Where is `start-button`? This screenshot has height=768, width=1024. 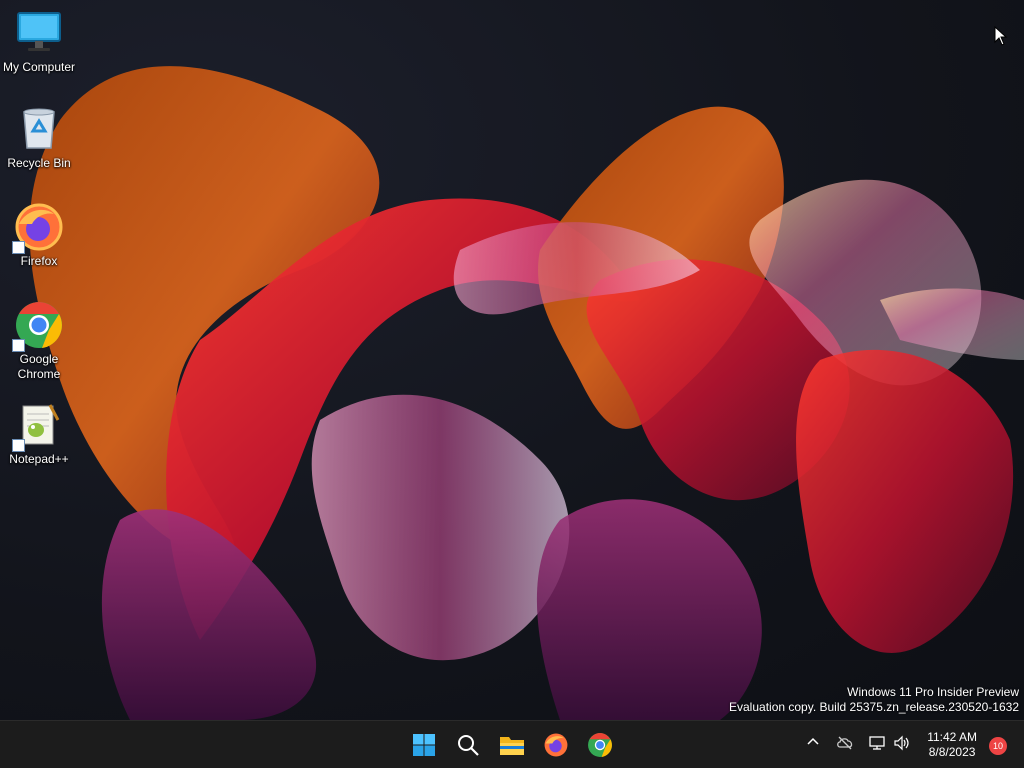
start-button is located at coordinates (424, 745).